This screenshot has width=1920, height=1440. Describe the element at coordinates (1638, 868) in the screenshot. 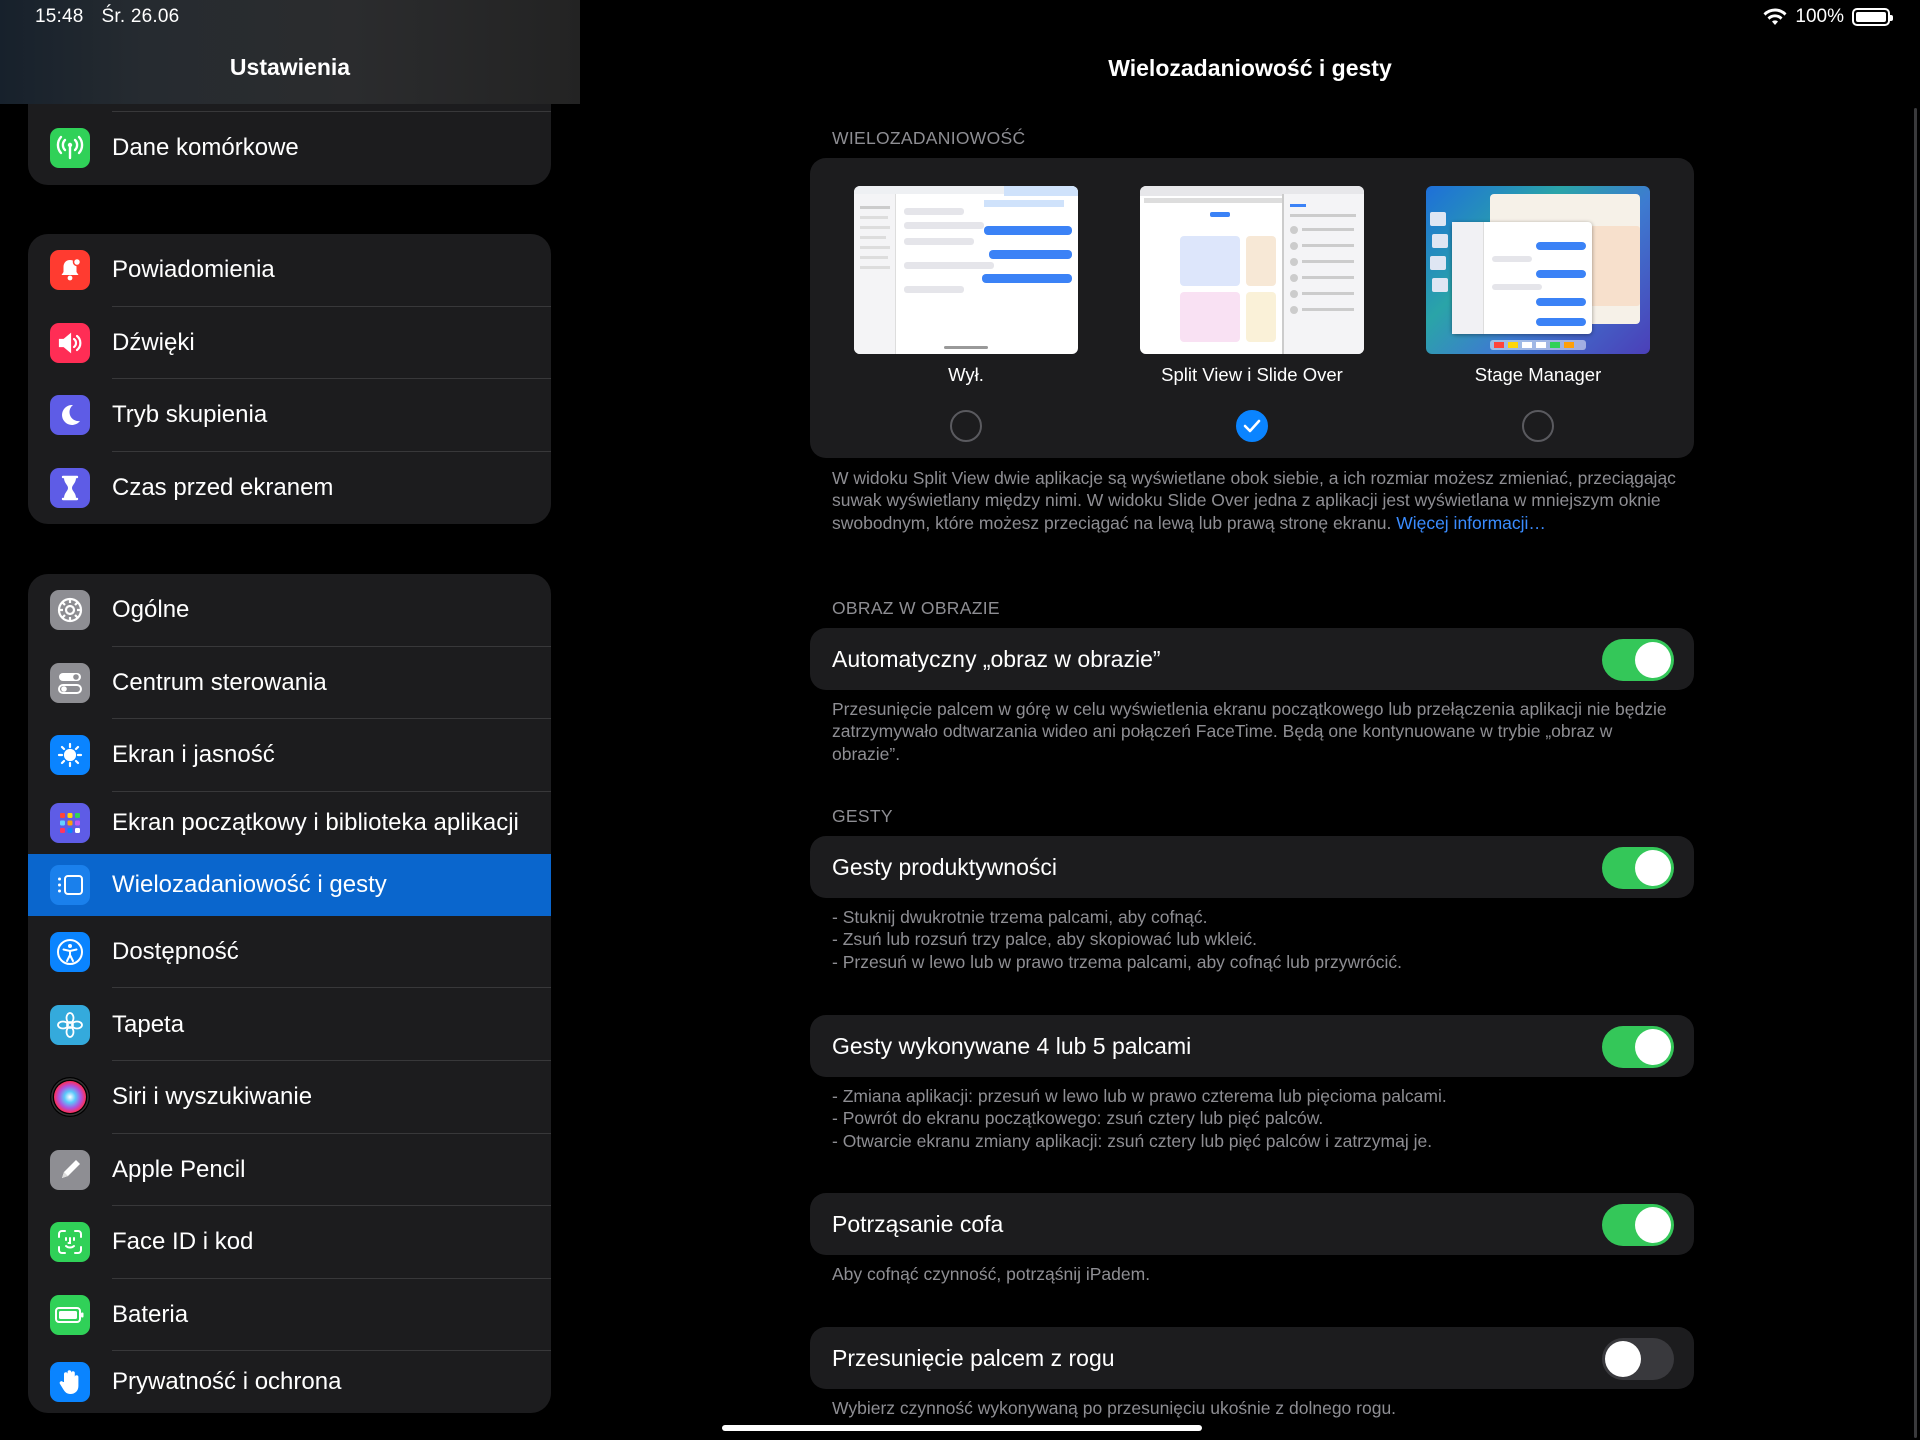

I see `productivity-gestures-toggle` at that location.